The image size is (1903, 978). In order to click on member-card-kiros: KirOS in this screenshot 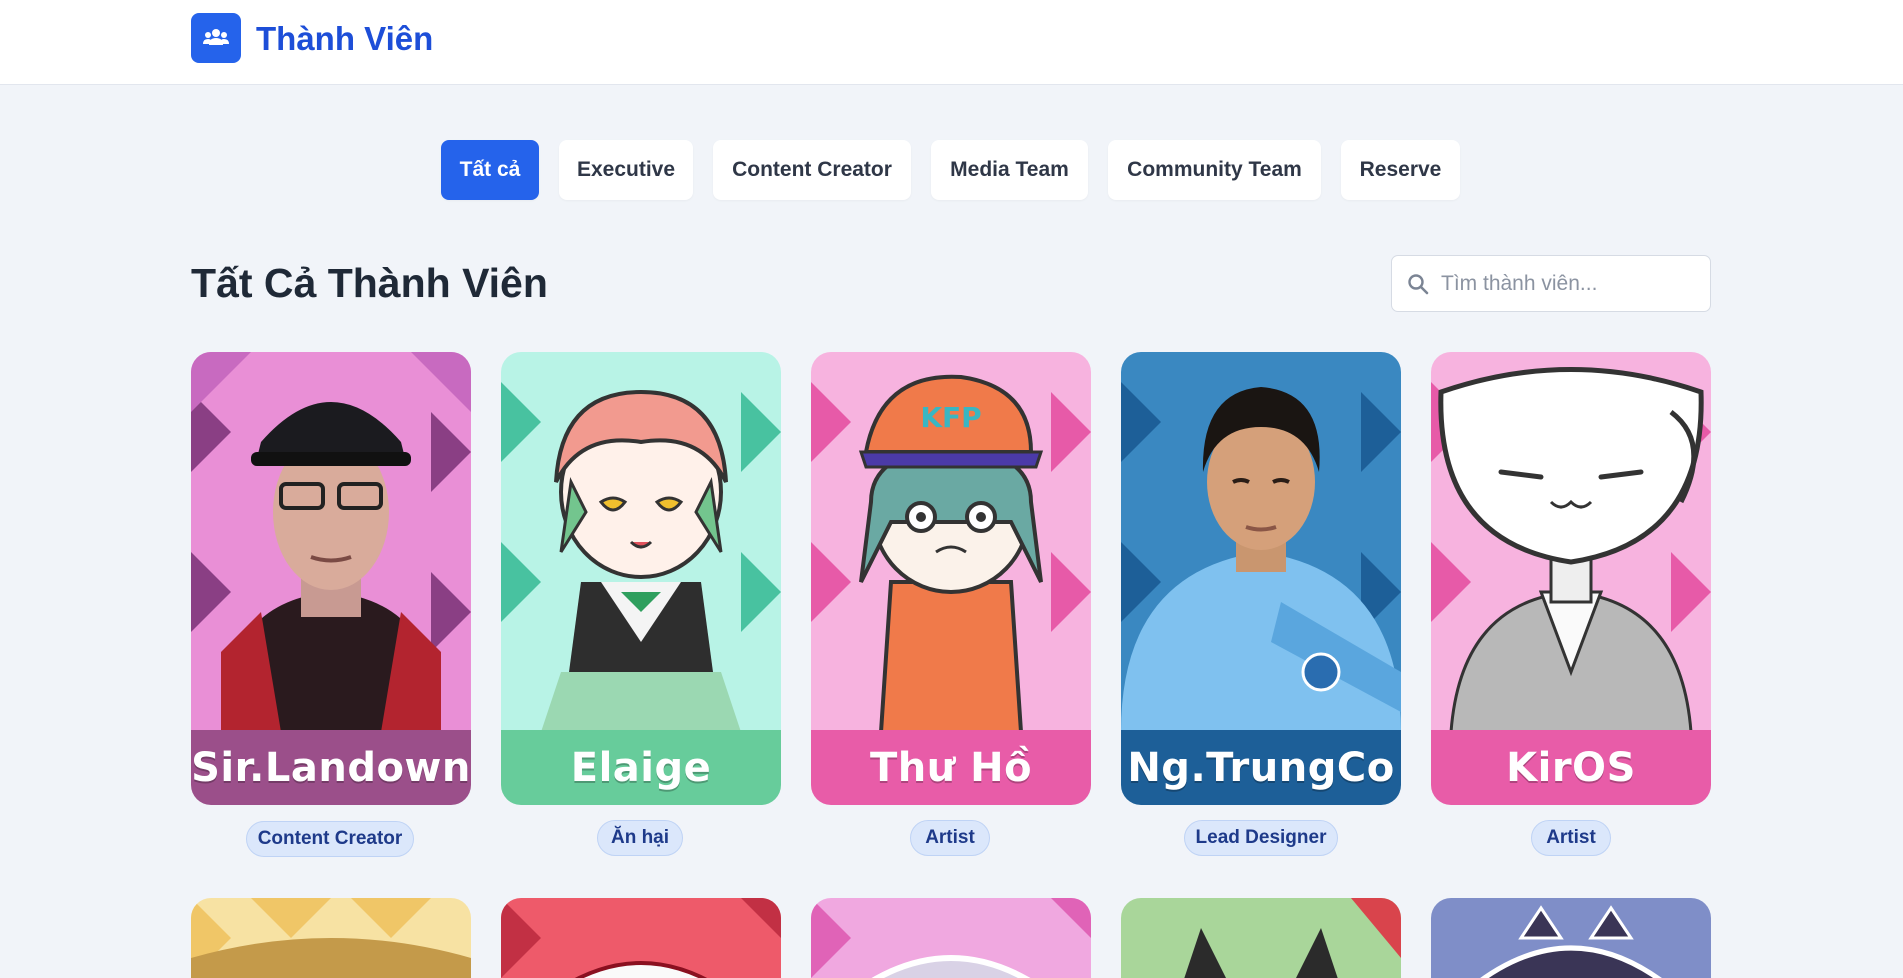, I will do `click(1571, 578)`.